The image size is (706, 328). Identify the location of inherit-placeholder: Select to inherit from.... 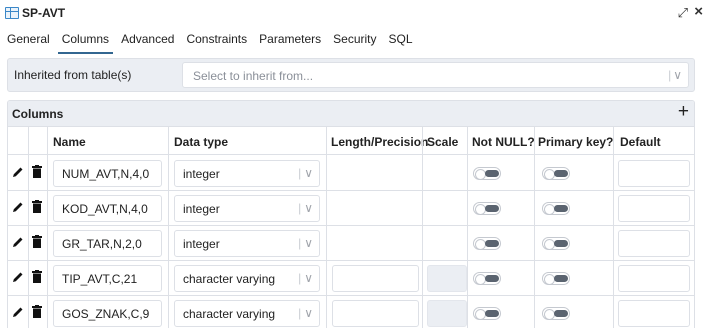
(253, 76).